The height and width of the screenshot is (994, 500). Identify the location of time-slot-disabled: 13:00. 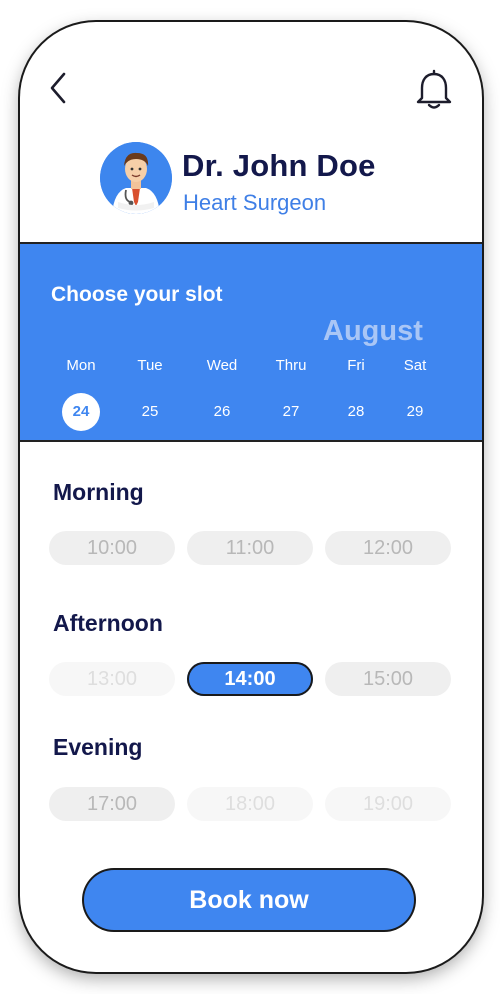
(112, 679).